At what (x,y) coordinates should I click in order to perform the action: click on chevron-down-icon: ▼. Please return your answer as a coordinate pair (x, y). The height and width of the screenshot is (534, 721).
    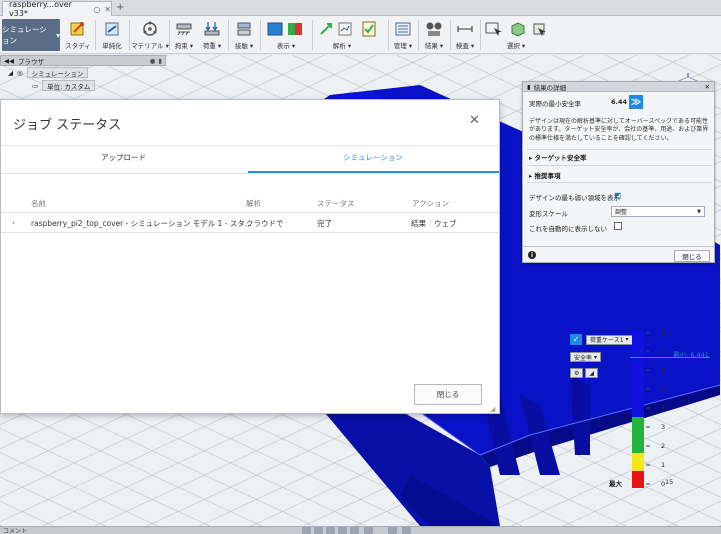
    Looking at the image, I should click on (699, 211).